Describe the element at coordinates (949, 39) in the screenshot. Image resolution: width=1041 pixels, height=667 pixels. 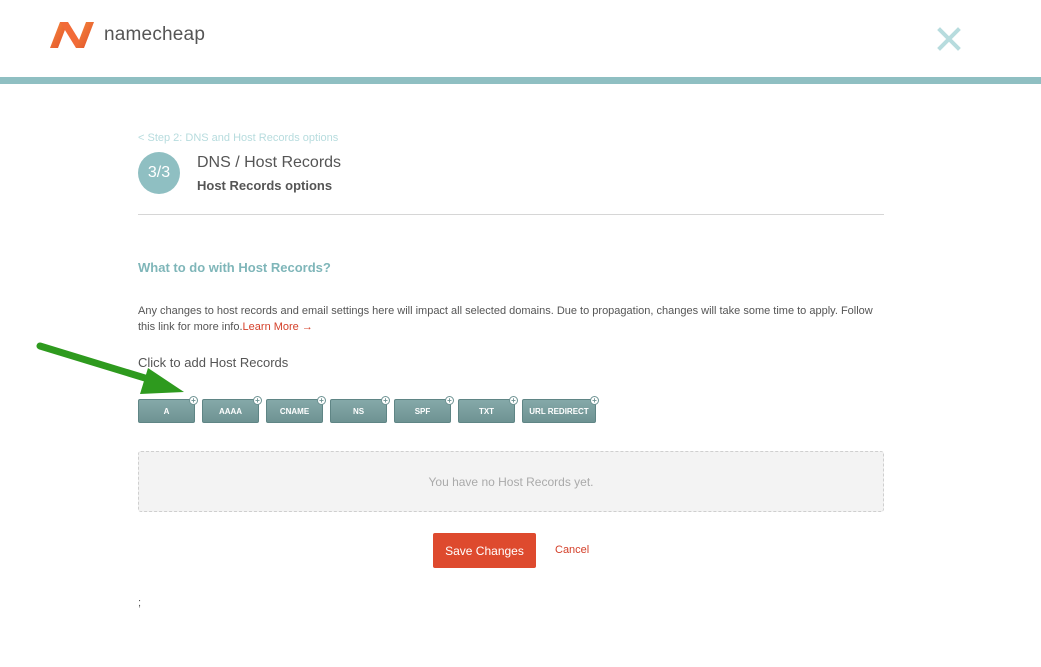
I see `close-icon` at that location.